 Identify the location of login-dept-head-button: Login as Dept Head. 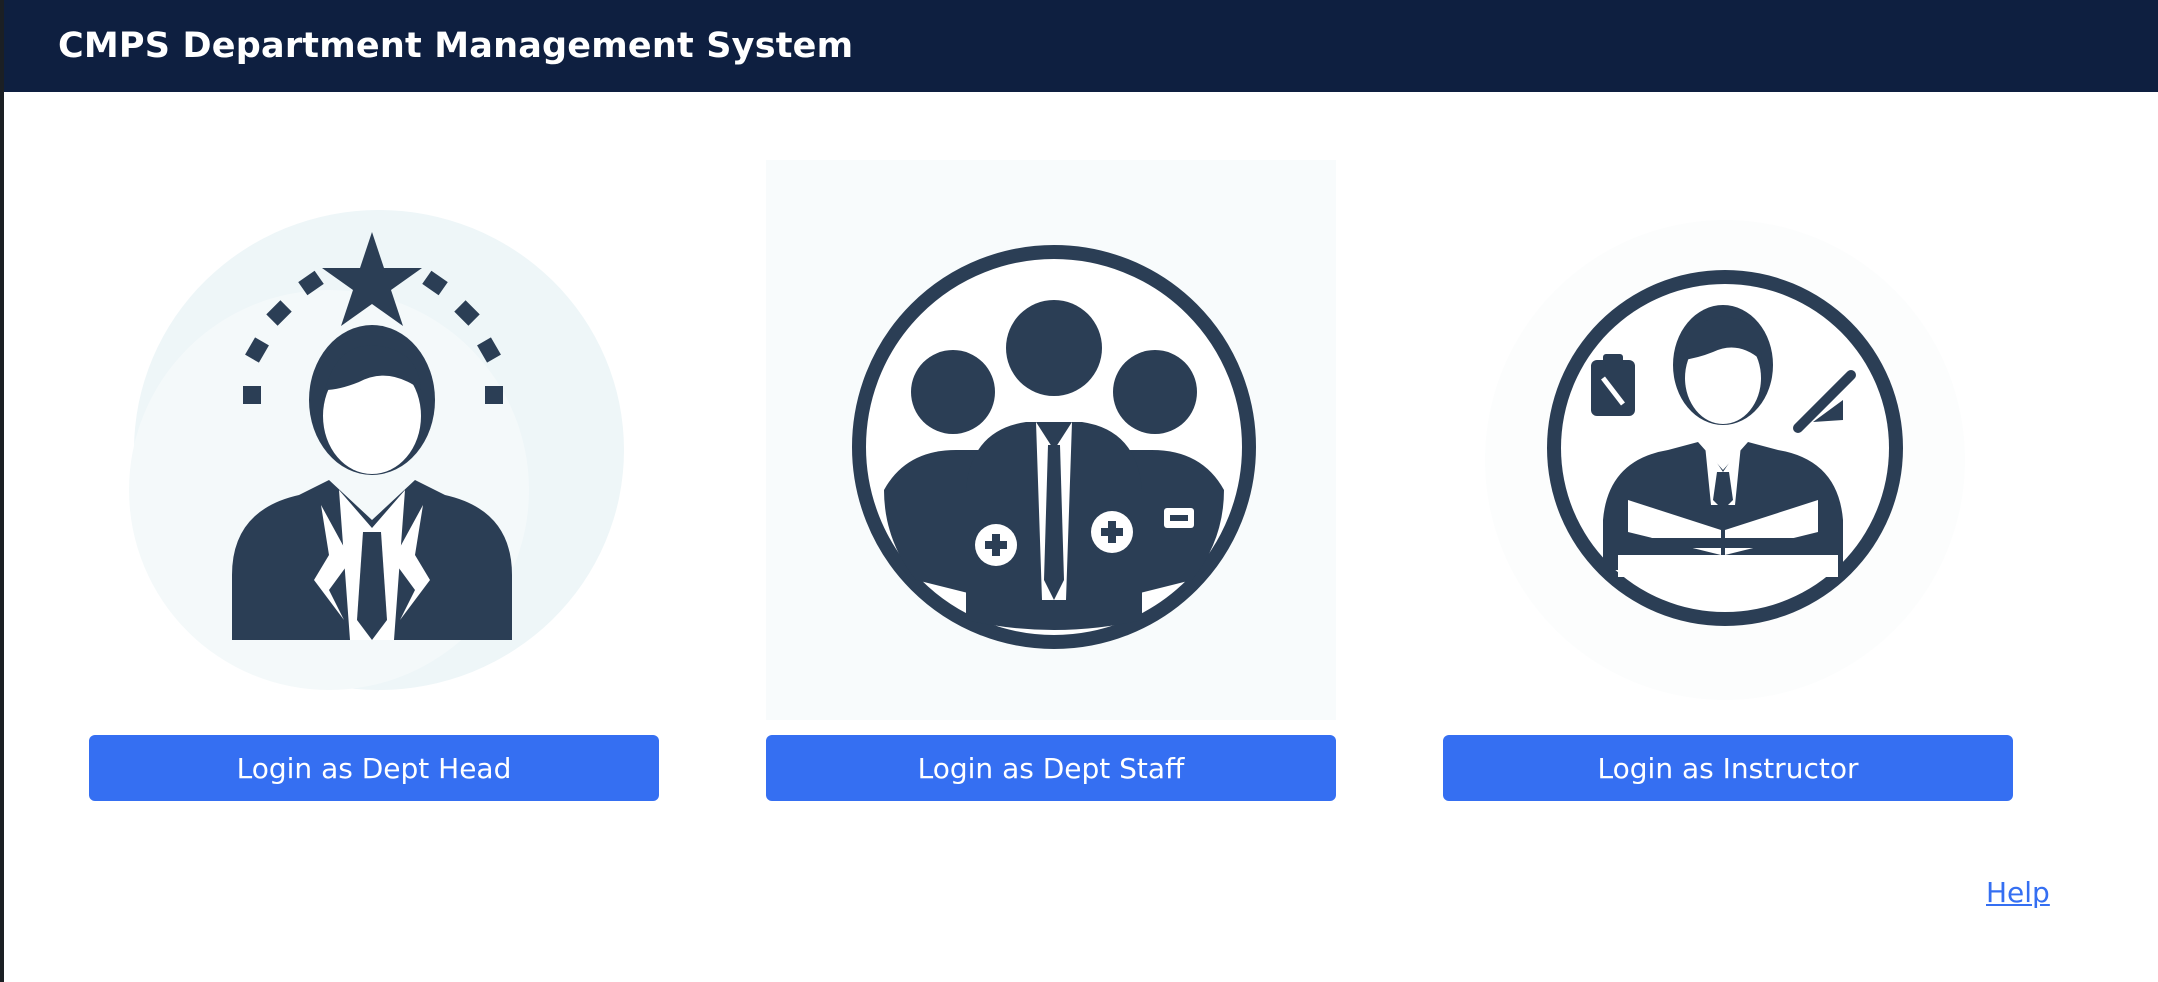
(374, 768).